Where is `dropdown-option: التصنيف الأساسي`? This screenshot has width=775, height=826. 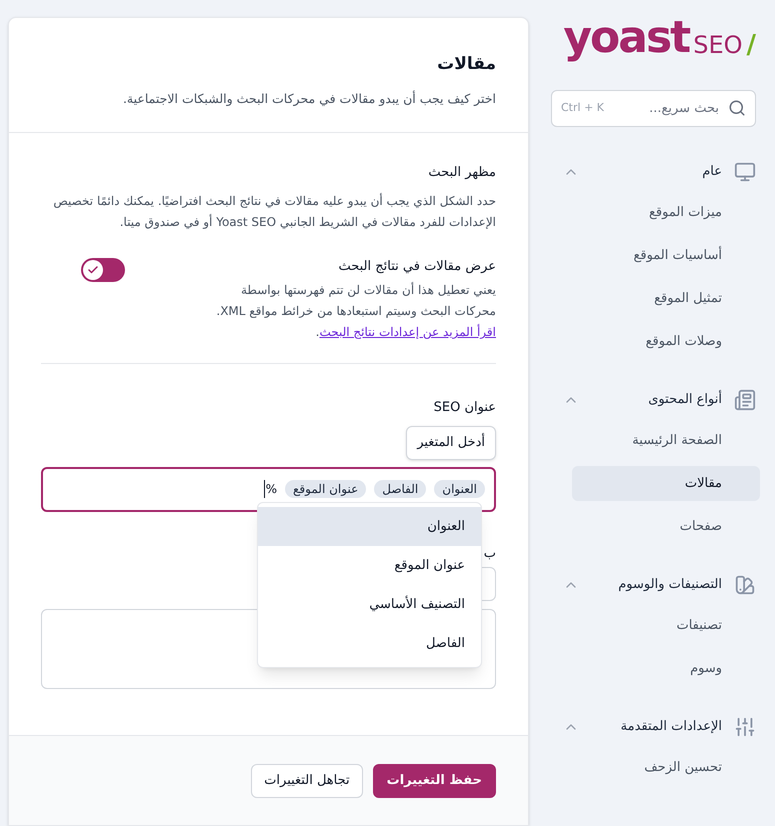
dropdown-option: التصنيف الأساسي is located at coordinates (369, 604).